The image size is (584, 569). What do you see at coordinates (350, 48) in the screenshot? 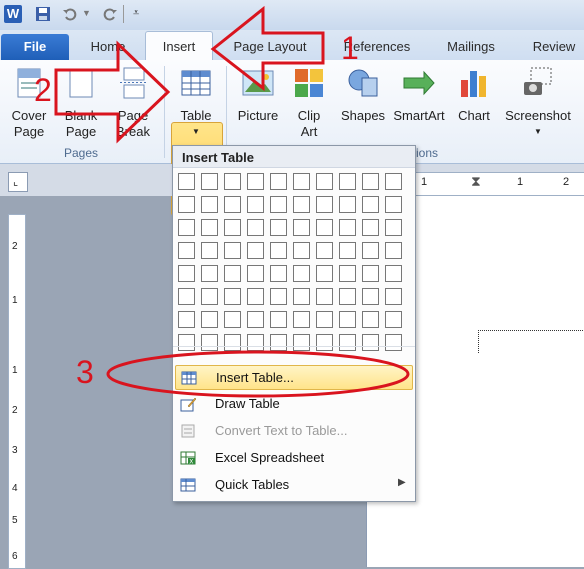
I see `annotation-number-1: 1` at bounding box center [350, 48].